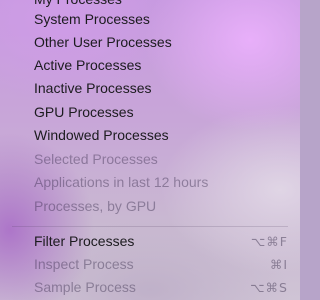  What do you see at coordinates (162, 19) in the screenshot?
I see `menu-item-system-processes: System Processes` at bounding box center [162, 19].